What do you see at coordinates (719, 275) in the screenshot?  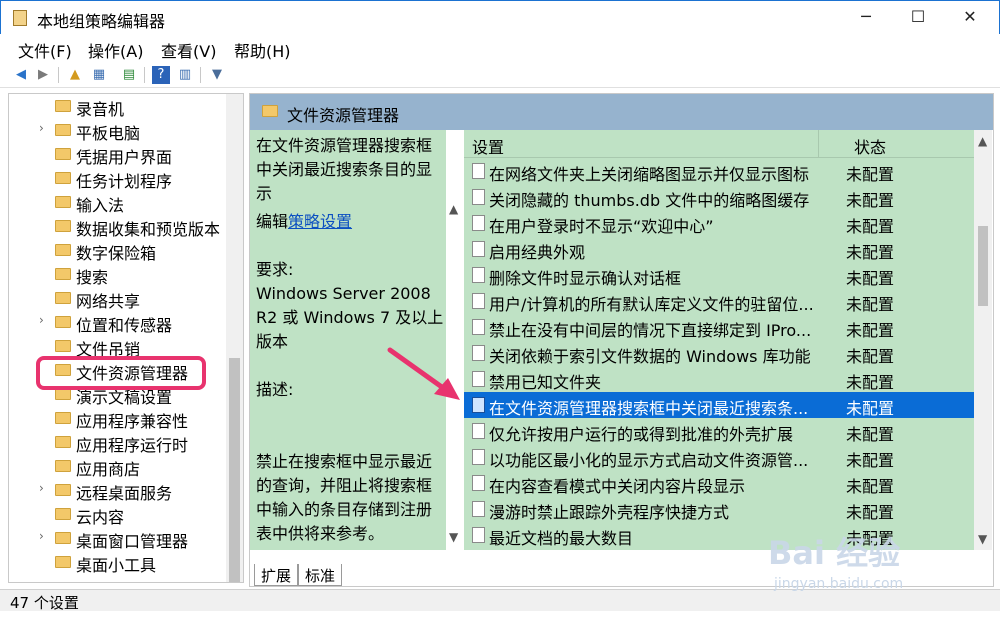 I see `list-item: 删除文件时显示确认对话框 未配置` at bounding box center [719, 275].